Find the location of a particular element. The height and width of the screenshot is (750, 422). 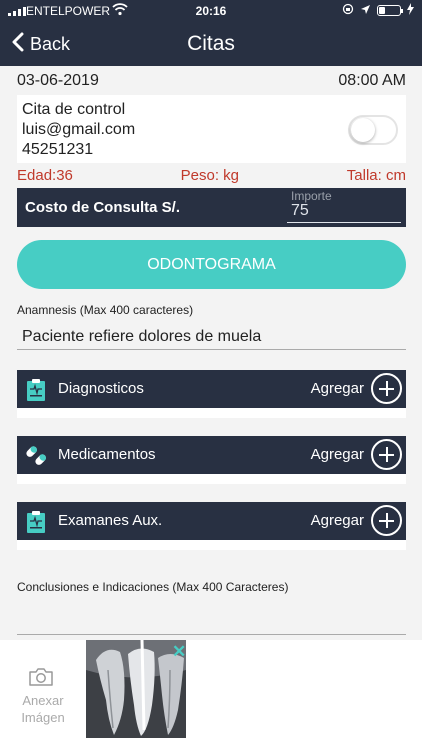

patient-phone: 45251231 is located at coordinates (58, 149).